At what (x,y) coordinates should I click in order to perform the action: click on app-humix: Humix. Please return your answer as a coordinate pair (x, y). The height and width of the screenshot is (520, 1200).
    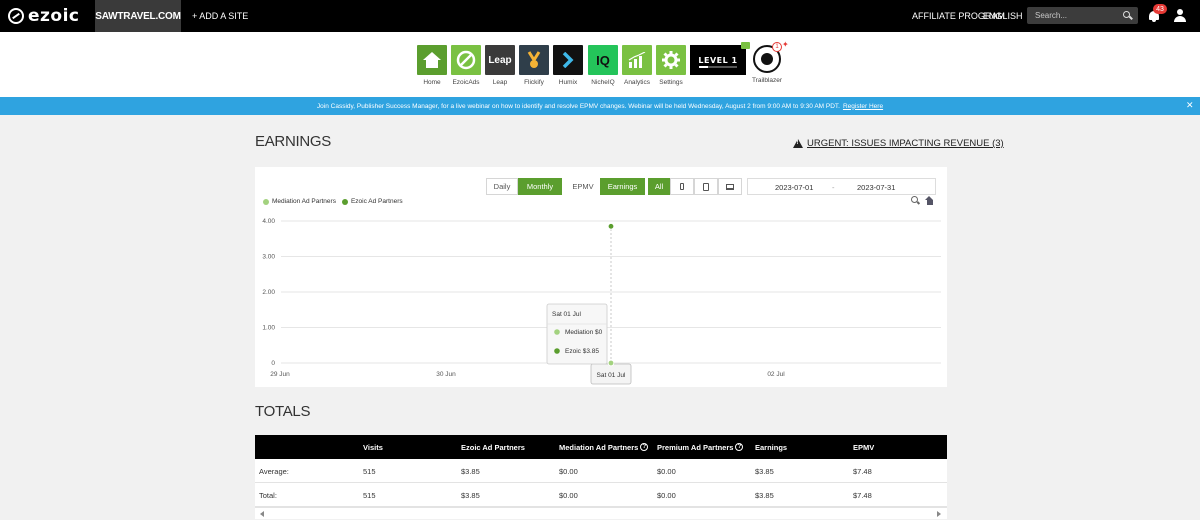
    Looking at the image, I should click on (568, 65).